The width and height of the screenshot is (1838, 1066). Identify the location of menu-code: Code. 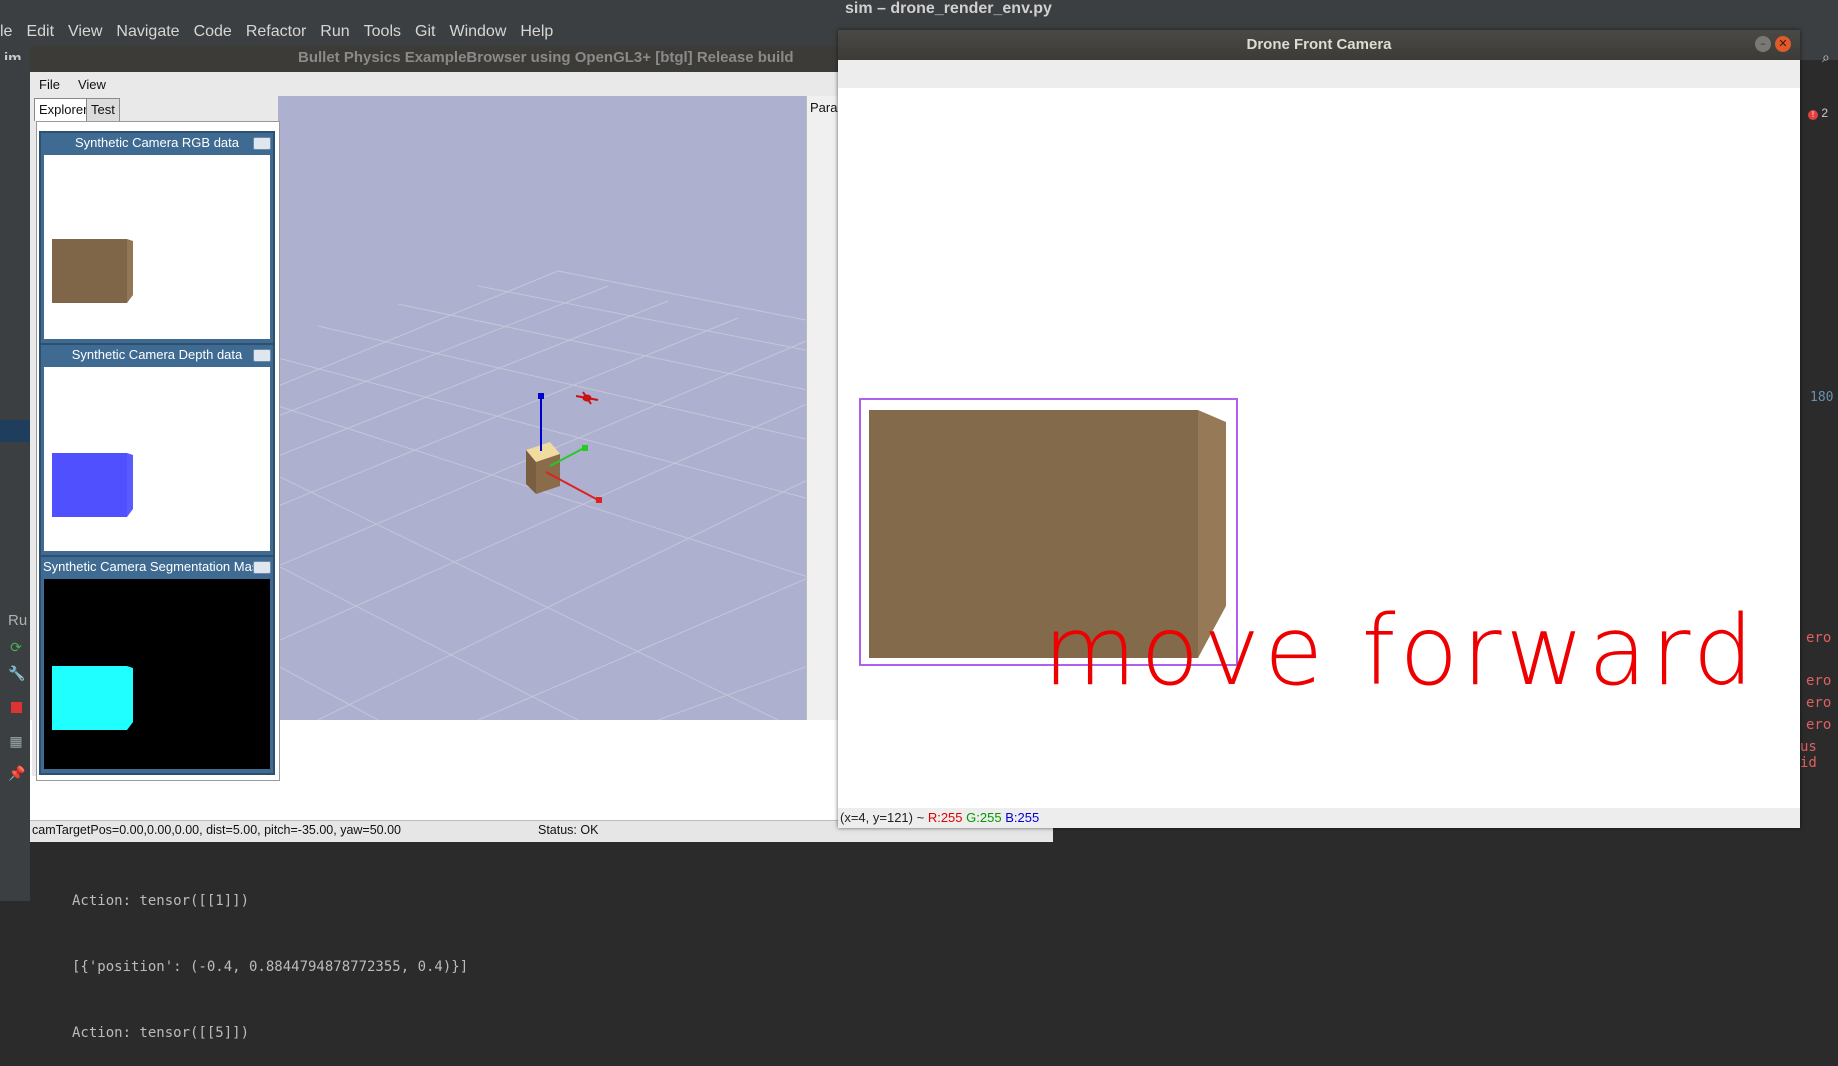
(213, 32).